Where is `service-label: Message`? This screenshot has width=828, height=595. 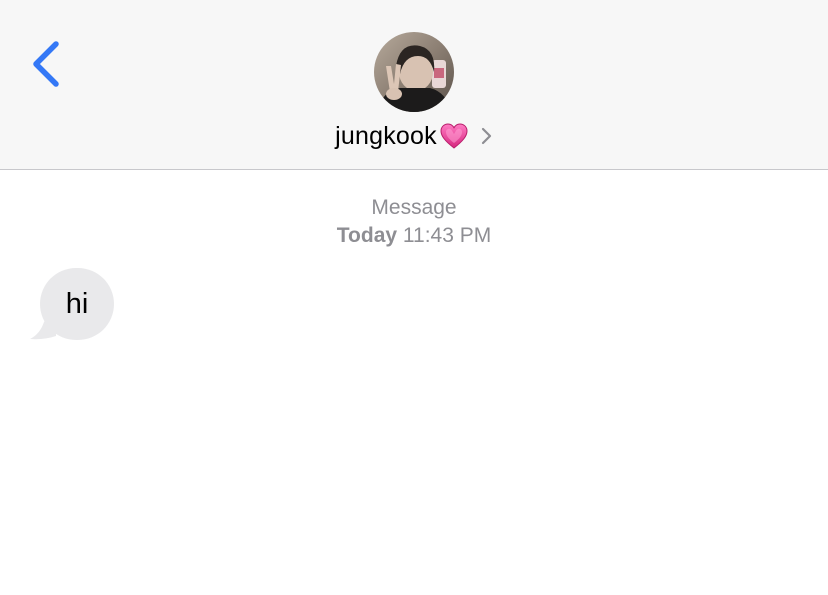 service-label: Message is located at coordinates (414, 207).